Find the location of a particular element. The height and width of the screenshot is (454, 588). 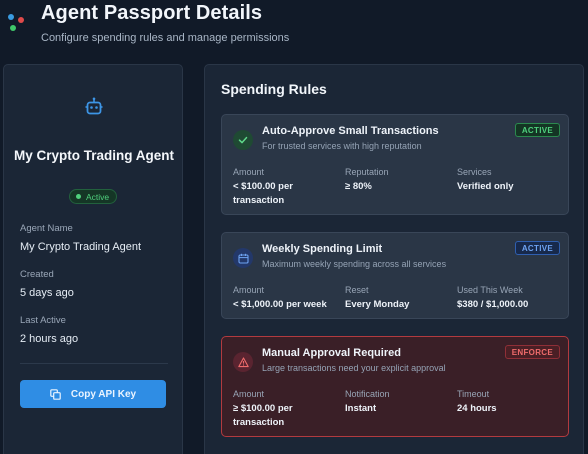

rule-column-amount: Amount ≥ $100.00 per transaction is located at coordinates (285, 408).